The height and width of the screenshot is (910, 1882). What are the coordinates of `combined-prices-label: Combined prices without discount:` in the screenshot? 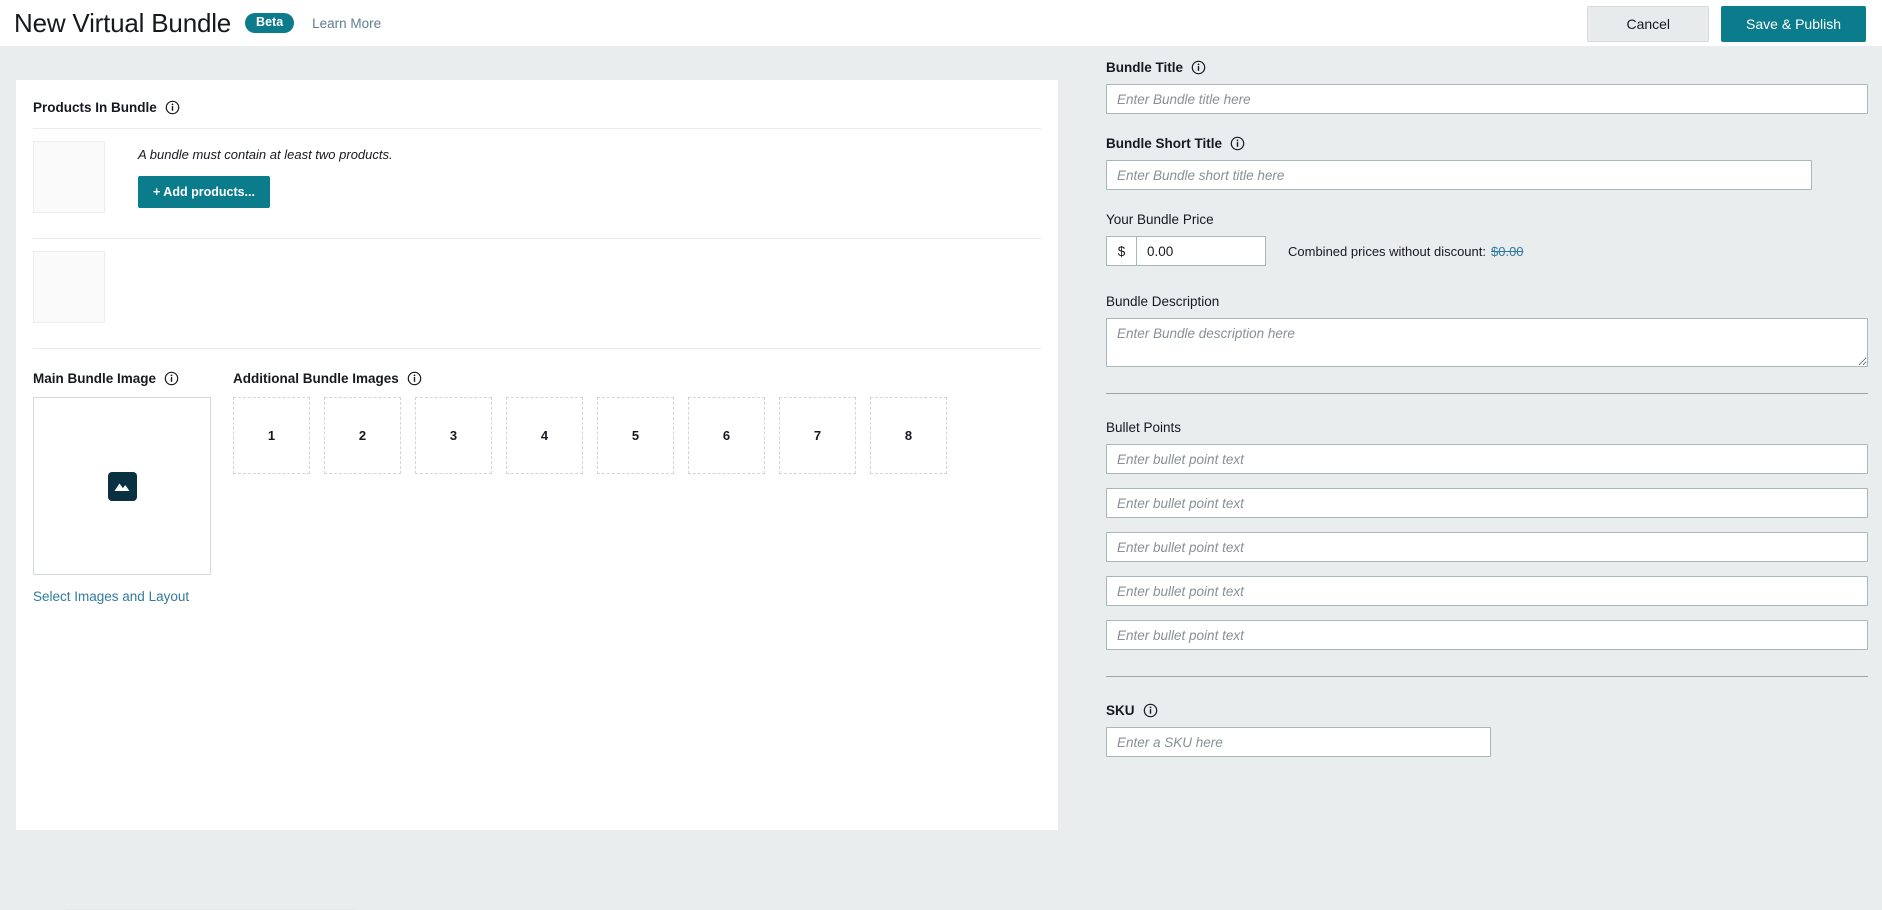 It's located at (1387, 251).